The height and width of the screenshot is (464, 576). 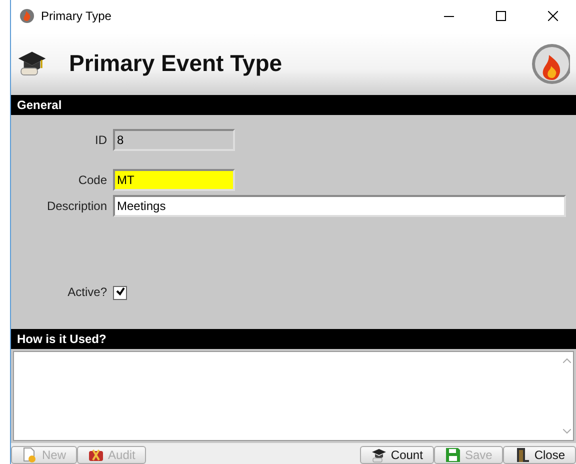 What do you see at coordinates (120, 293) in the screenshot?
I see `active-checkbox` at bounding box center [120, 293].